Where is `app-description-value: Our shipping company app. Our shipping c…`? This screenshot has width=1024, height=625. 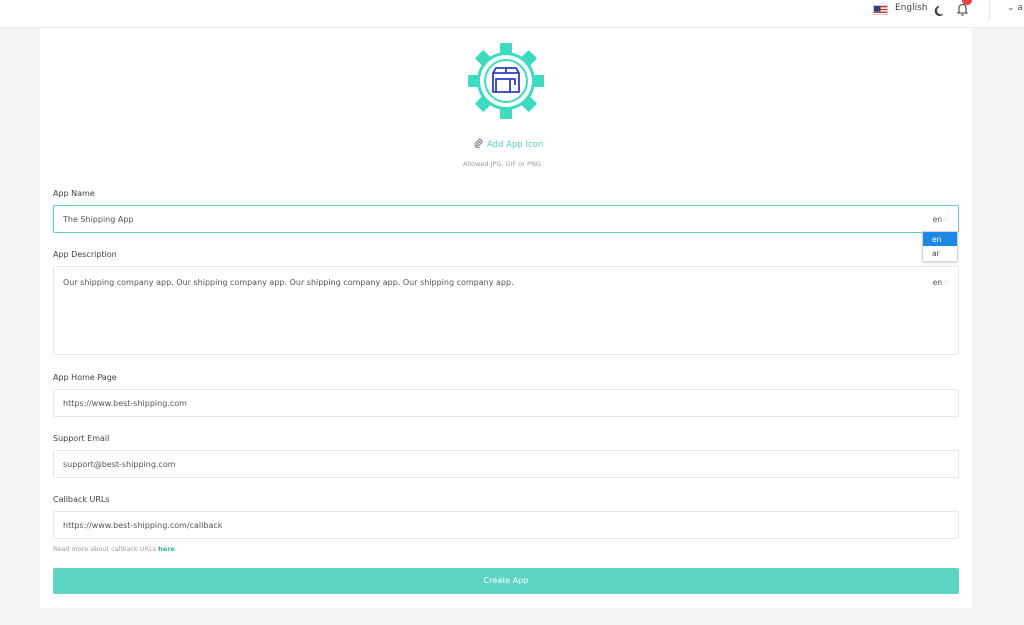
app-description-value: Our shipping company app. Our shipping c… is located at coordinates (288, 282).